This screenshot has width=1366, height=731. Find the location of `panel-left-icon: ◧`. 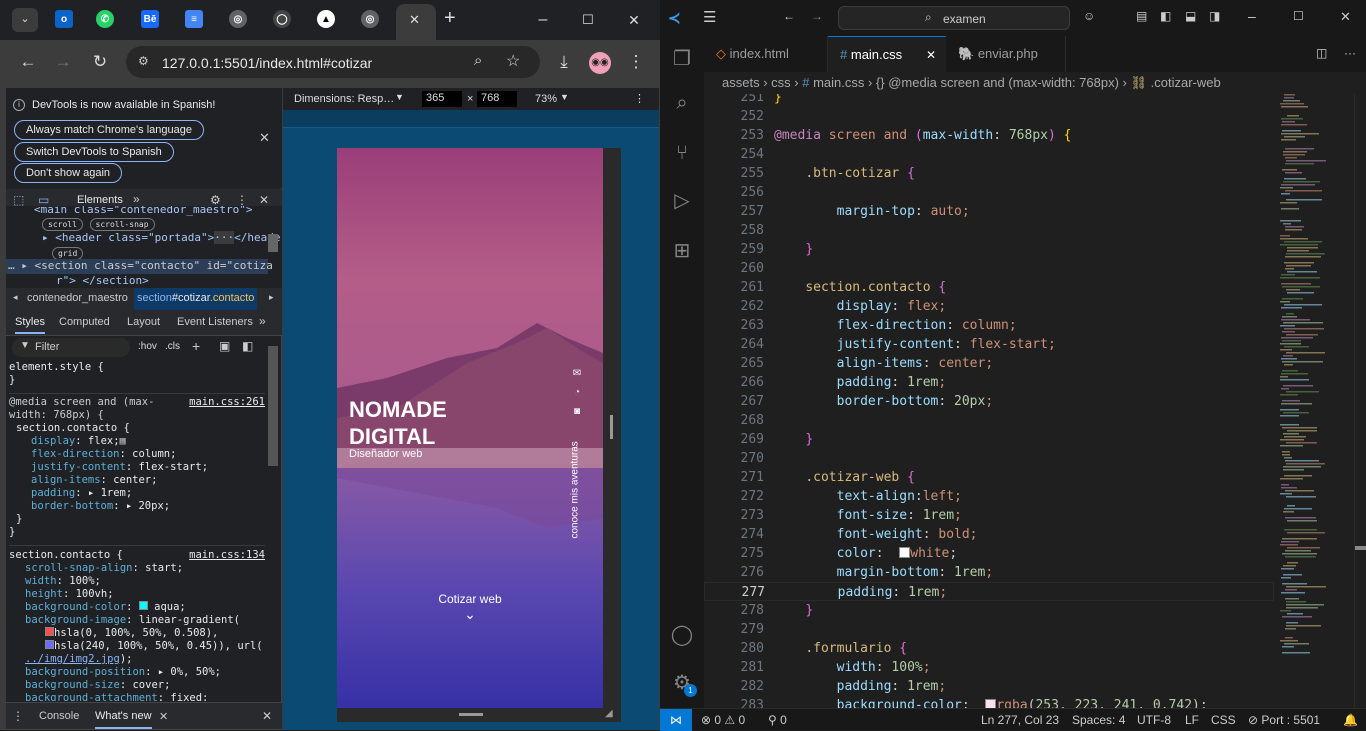

panel-left-icon: ◧ is located at coordinates (1165, 16).